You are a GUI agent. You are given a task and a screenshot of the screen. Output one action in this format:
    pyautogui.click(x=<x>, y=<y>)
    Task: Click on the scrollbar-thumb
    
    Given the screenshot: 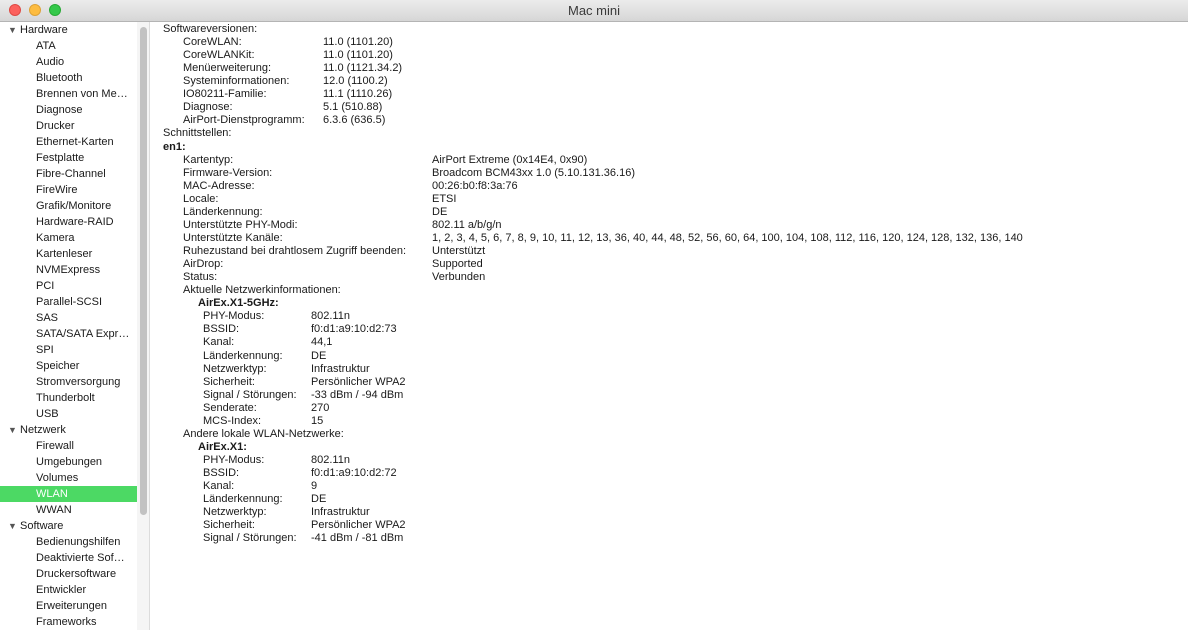 What is the action you would take?
    pyautogui.click(x=143, y=271)
    